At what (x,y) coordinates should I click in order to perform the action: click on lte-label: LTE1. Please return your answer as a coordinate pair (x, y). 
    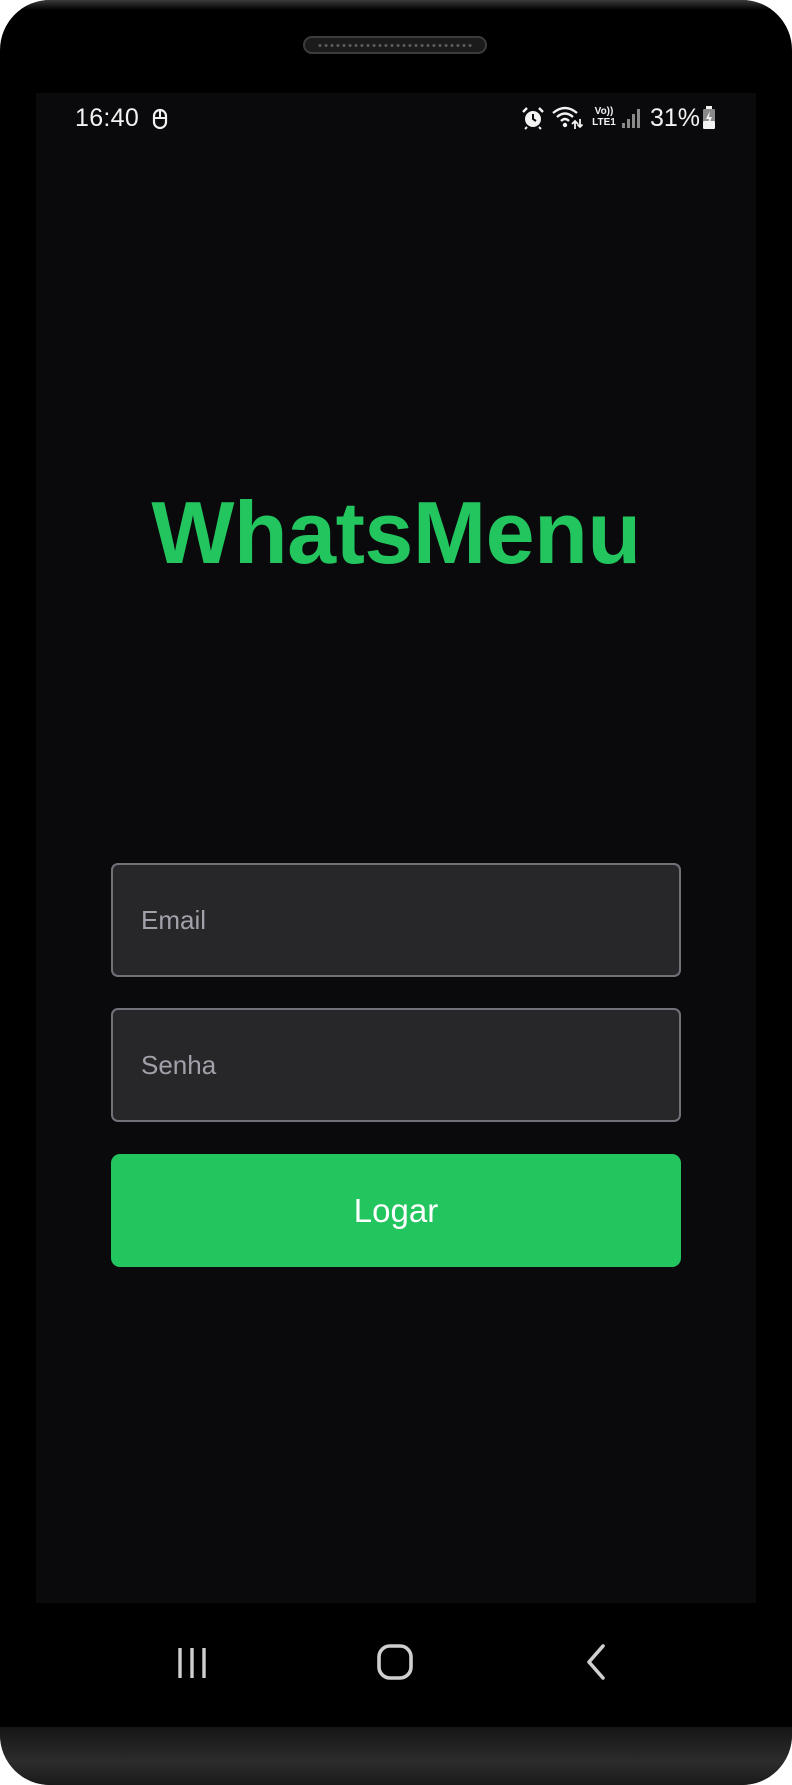
    Looking at the image, I should click on (604, 122).